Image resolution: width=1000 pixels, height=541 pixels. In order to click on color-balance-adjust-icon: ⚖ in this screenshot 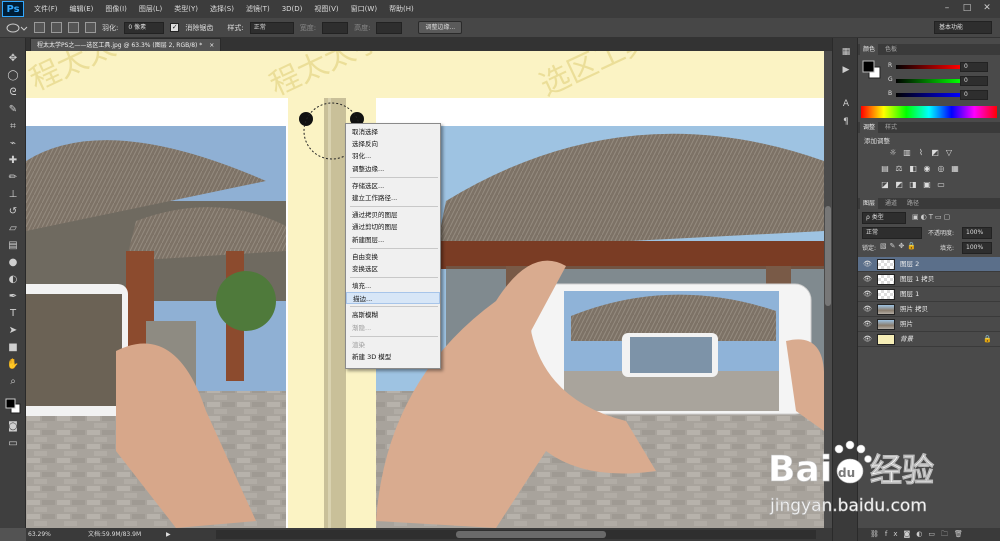, I will do `click(899, 169)`.